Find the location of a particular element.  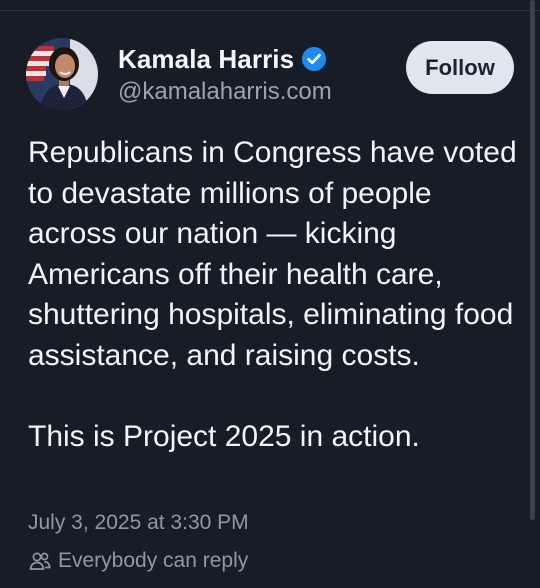

profile-photo-icon is located at coordinates (62, 74).